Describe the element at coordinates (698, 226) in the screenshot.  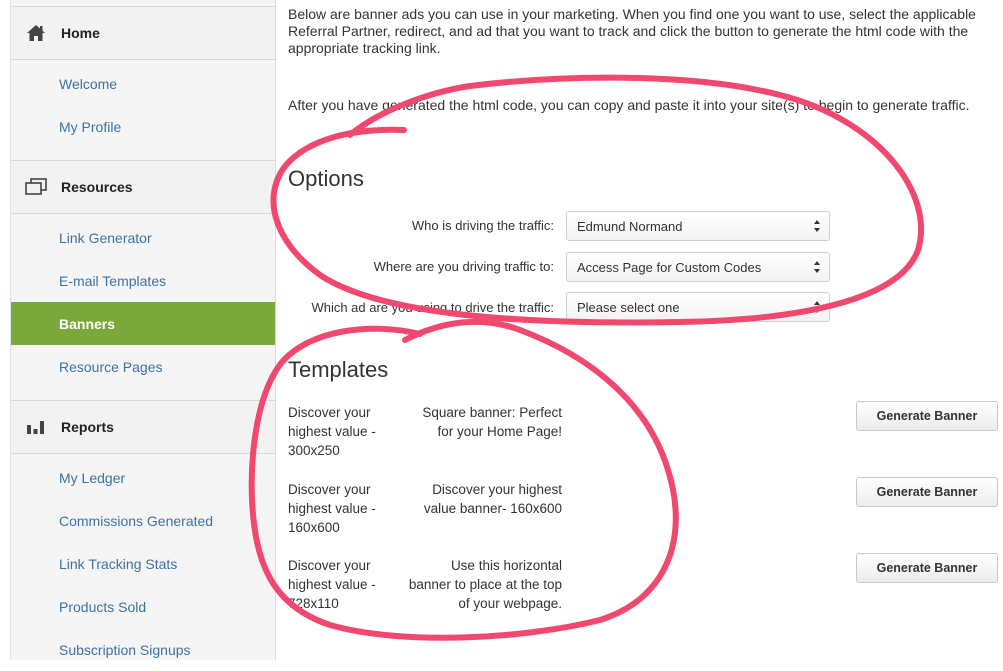
I see `traffic-driver-select: Edmund Normand` at that location.